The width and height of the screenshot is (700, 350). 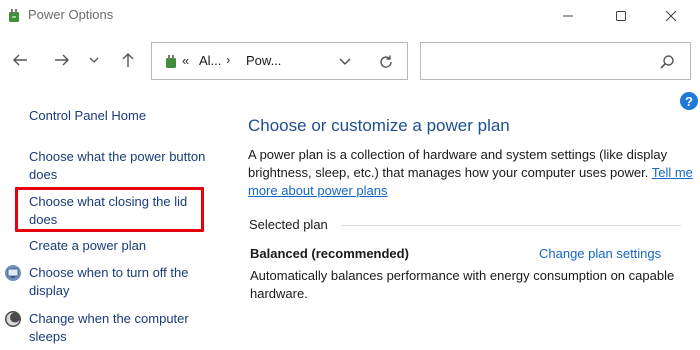 I want to click on display-settings-icon, so click(x=13, y=273).